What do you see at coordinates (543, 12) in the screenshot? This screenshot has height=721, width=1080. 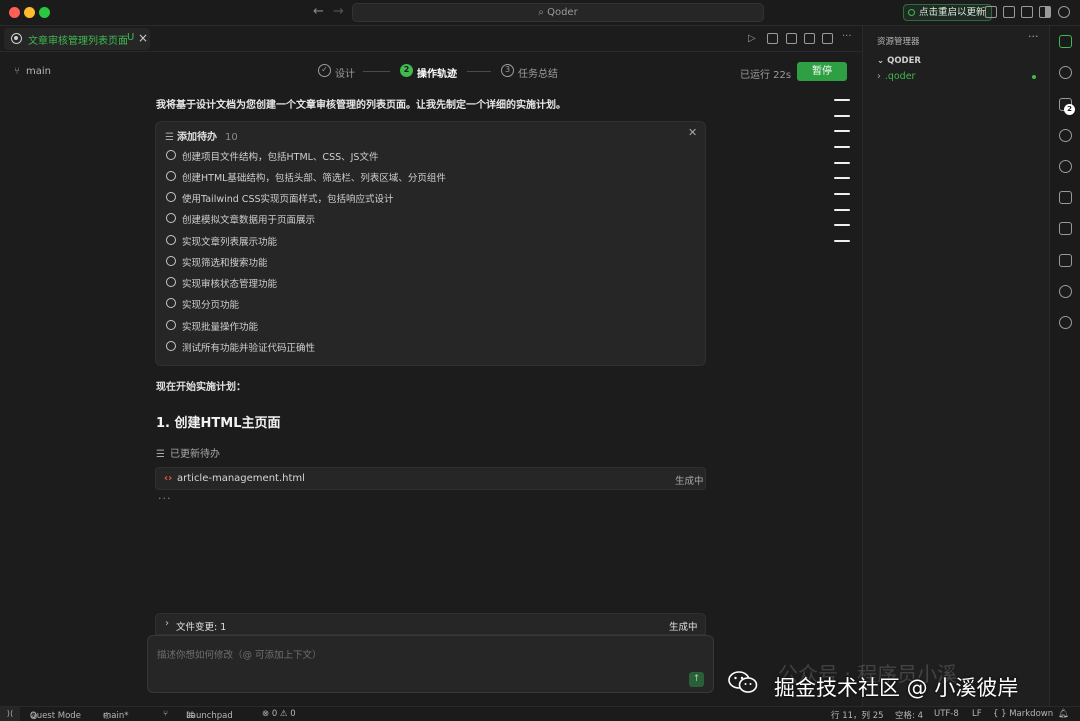 I see `search-icon: ⌕` at bounding box center [543, 12].